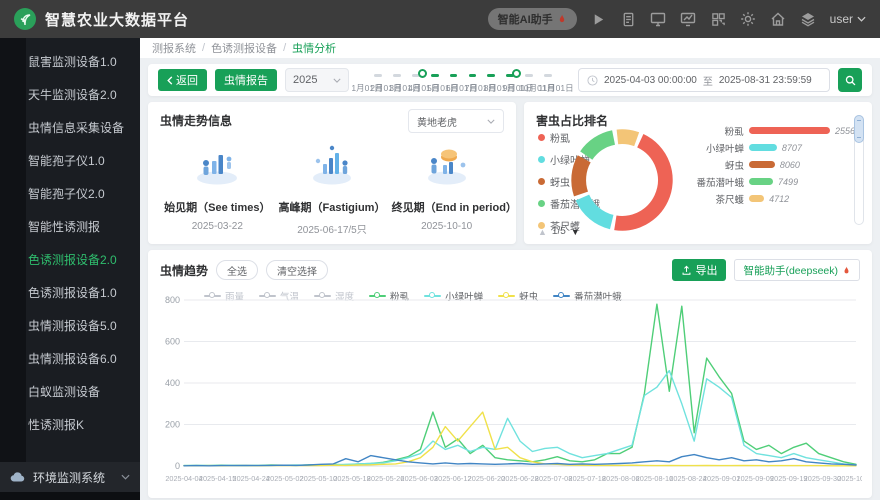  Describe the element at coordinates (734, 132) in the screenshot. I see `bar-label: 粉虱` at that location.